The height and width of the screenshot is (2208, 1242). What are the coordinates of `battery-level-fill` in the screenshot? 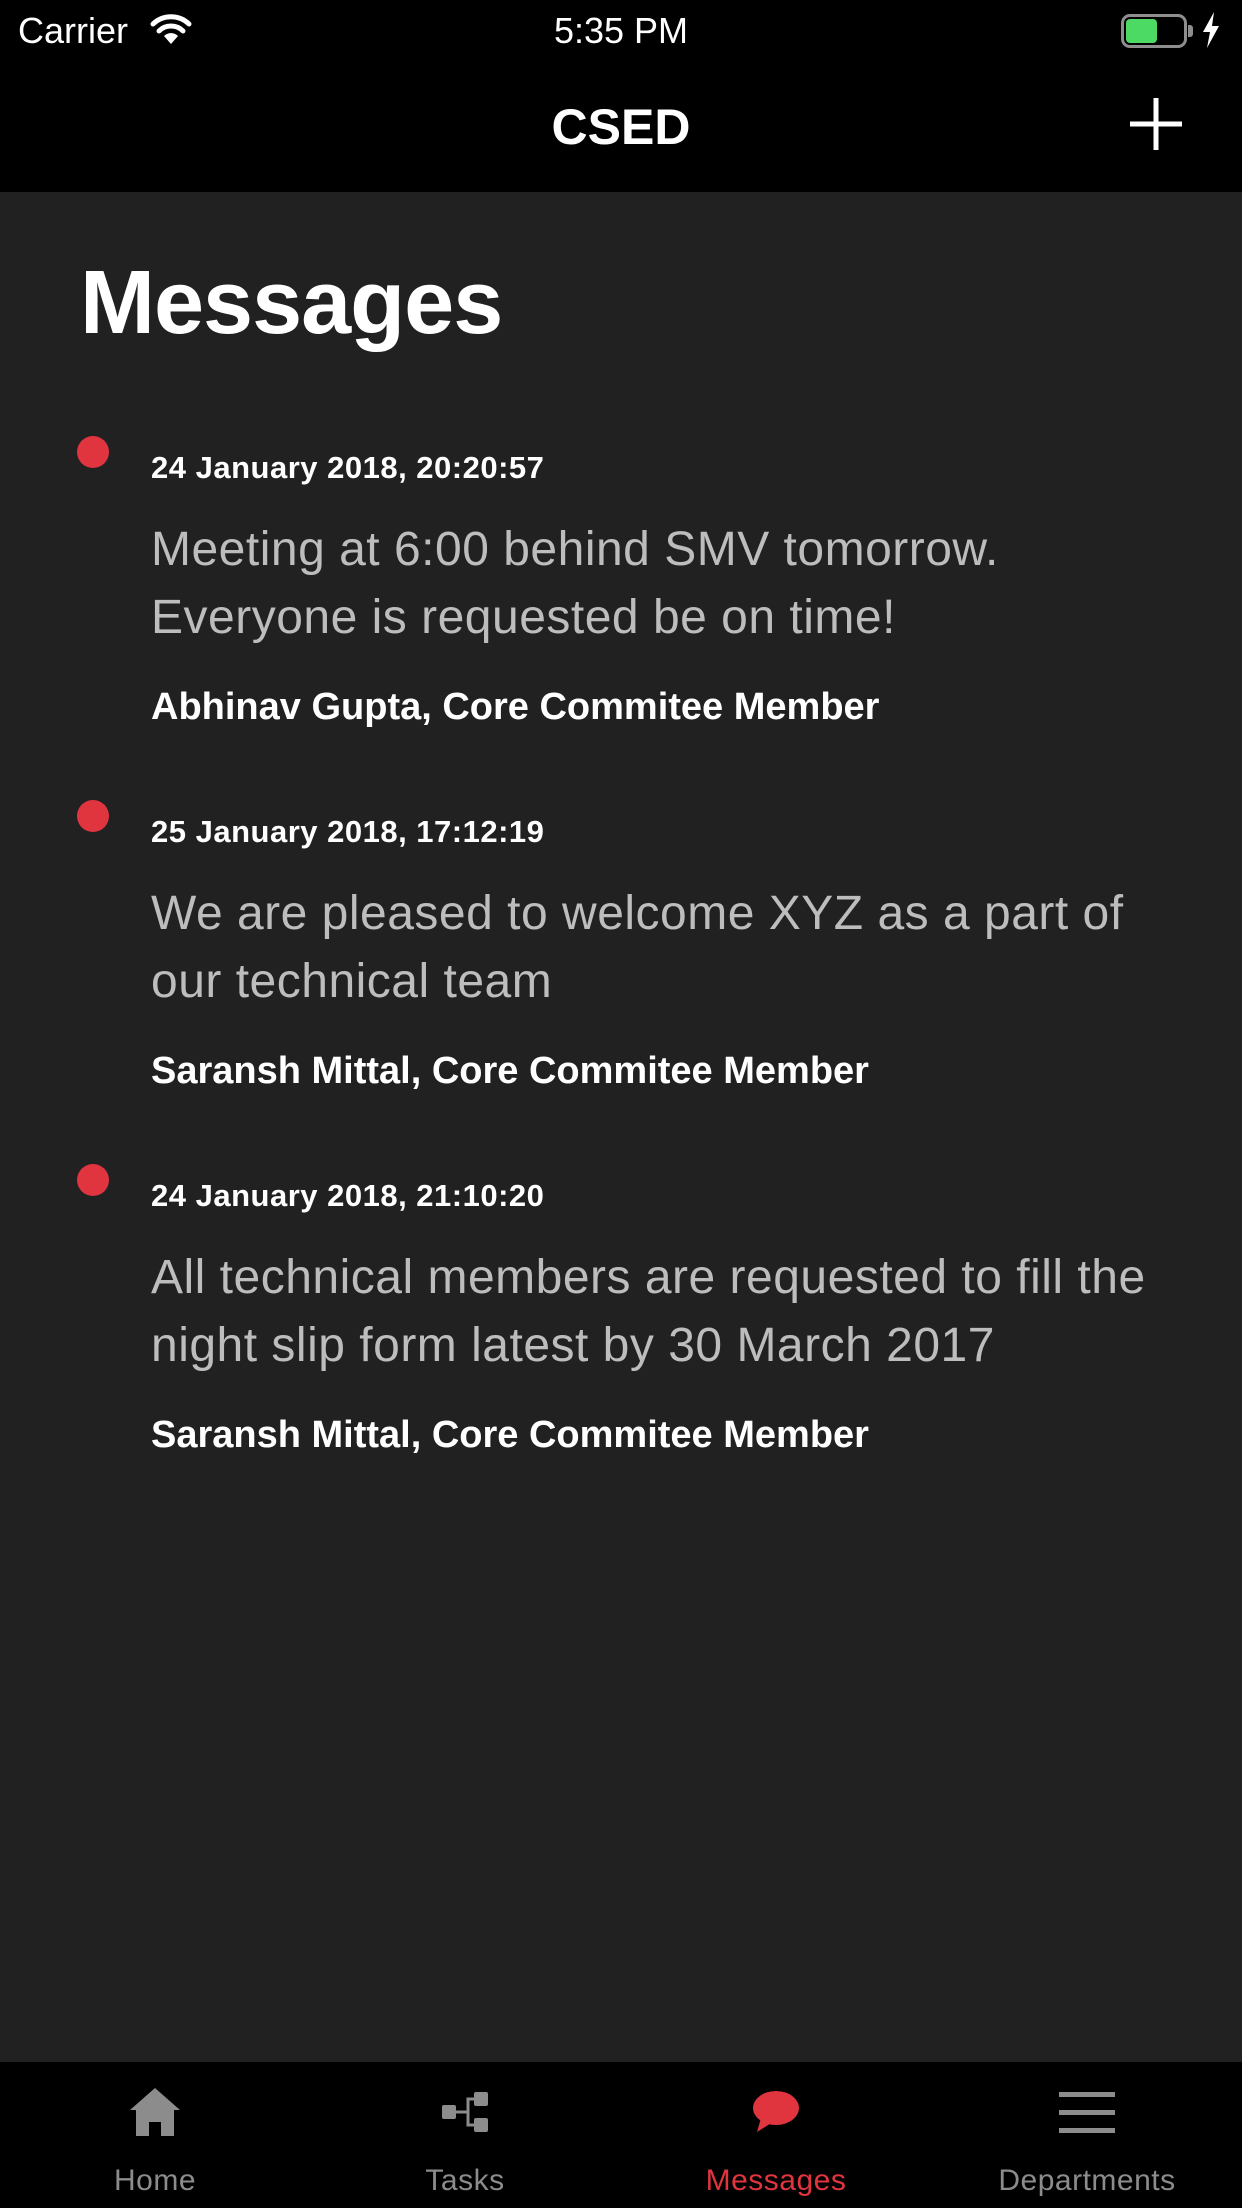 It's located at (1141, 31).